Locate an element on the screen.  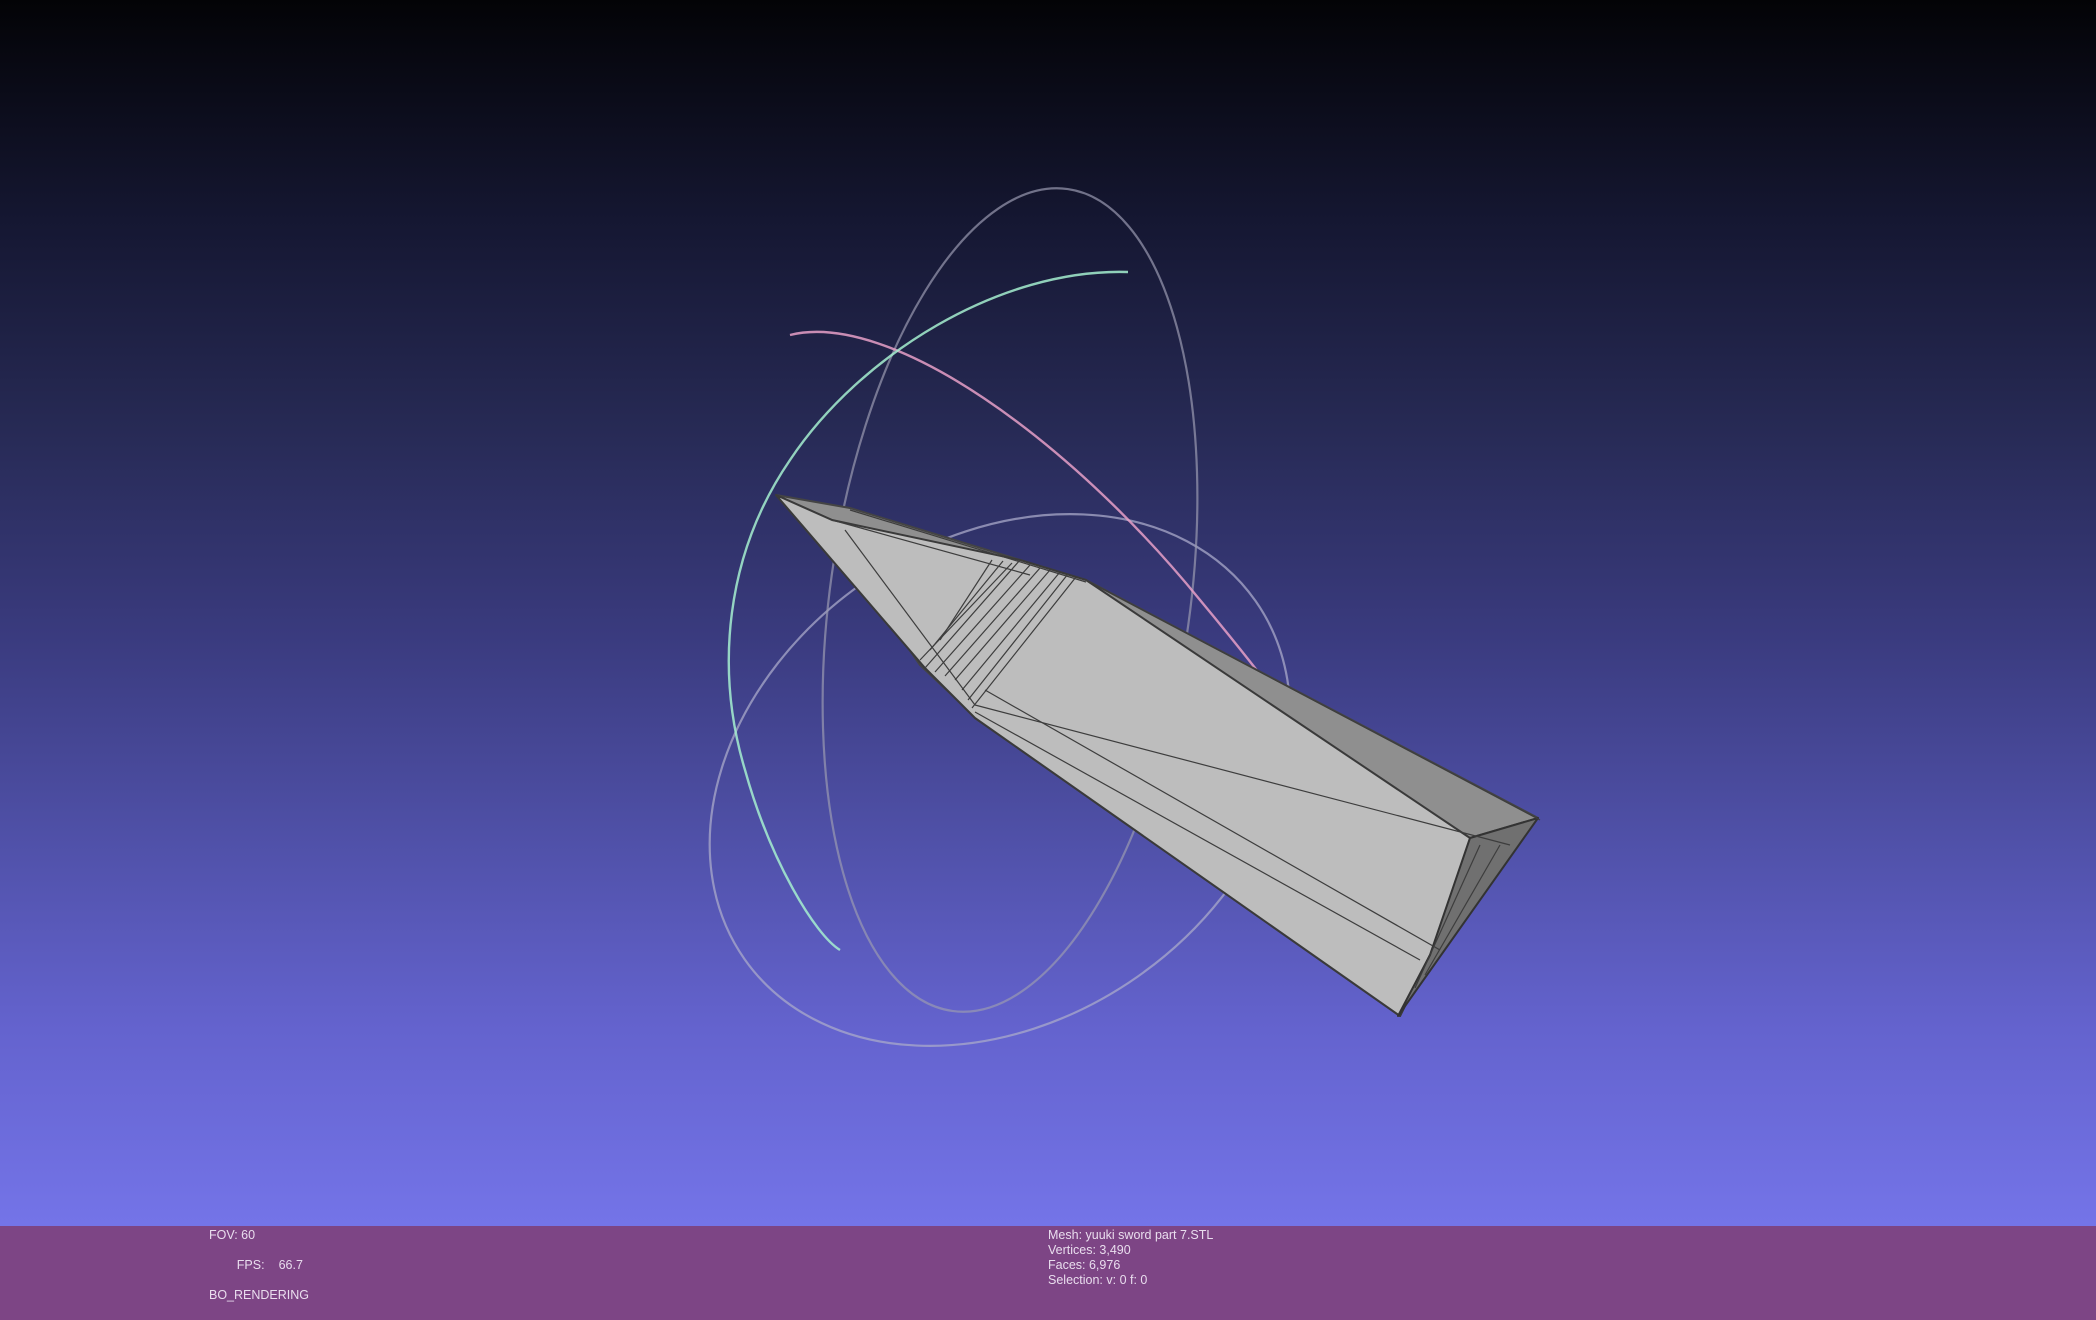
fps-readout: FPS: 66.7 is located at coordinates (259, 1265).